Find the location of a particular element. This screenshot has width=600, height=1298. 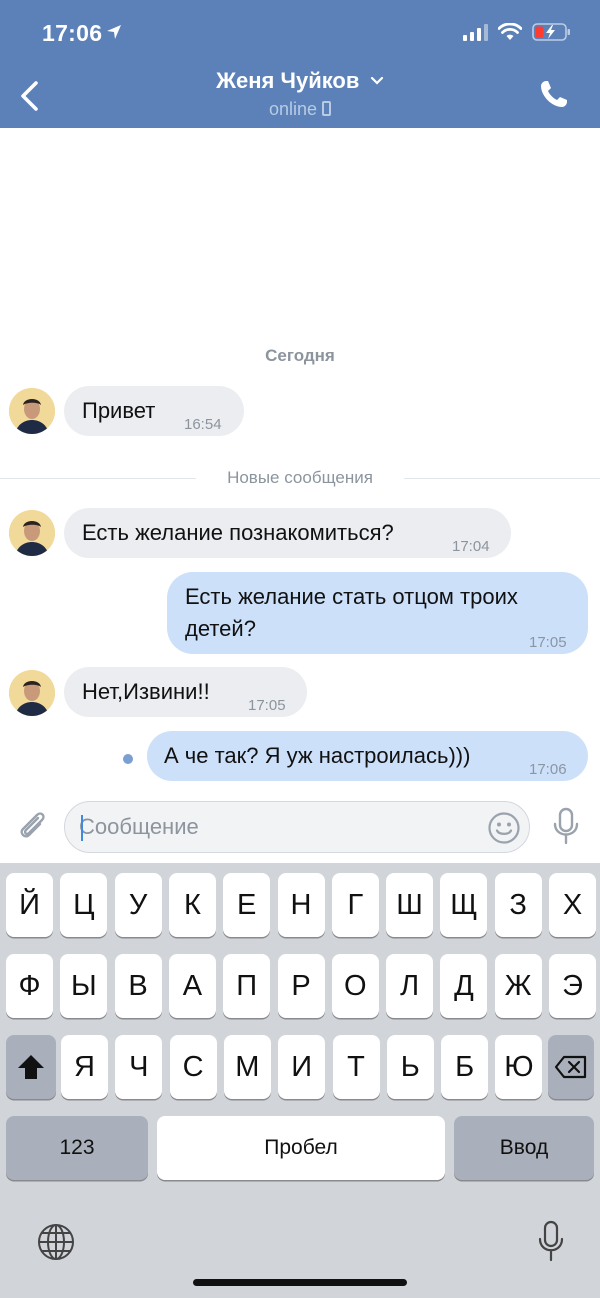

message-text: Есть желание познакомиться? is located at coordinates (238, 532).